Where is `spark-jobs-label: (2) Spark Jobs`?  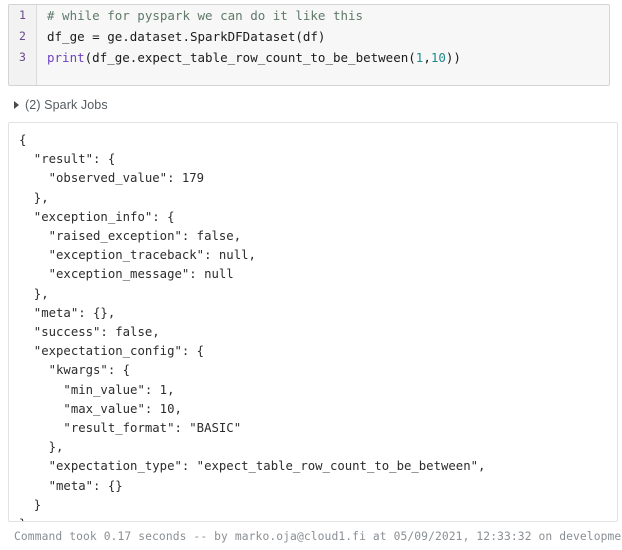 spark-jobs-label: (2) Spark Jobs is located at coordinates (66, 105).